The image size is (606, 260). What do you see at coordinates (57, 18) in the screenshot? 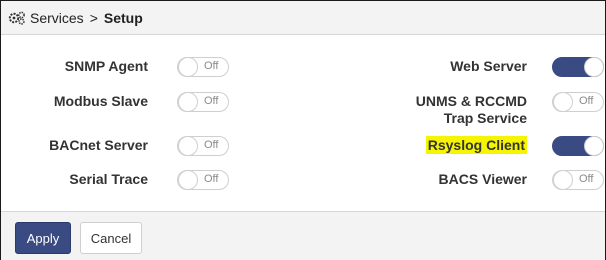
I see `breadcrumb-services: Services` at bounding box center [57, 18].